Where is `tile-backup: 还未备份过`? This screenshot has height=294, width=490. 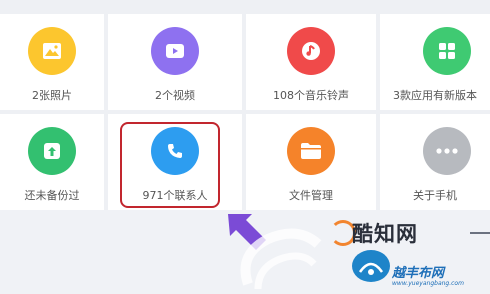 tile-backup: 还未备份过 is located at coordinates (52, 162).